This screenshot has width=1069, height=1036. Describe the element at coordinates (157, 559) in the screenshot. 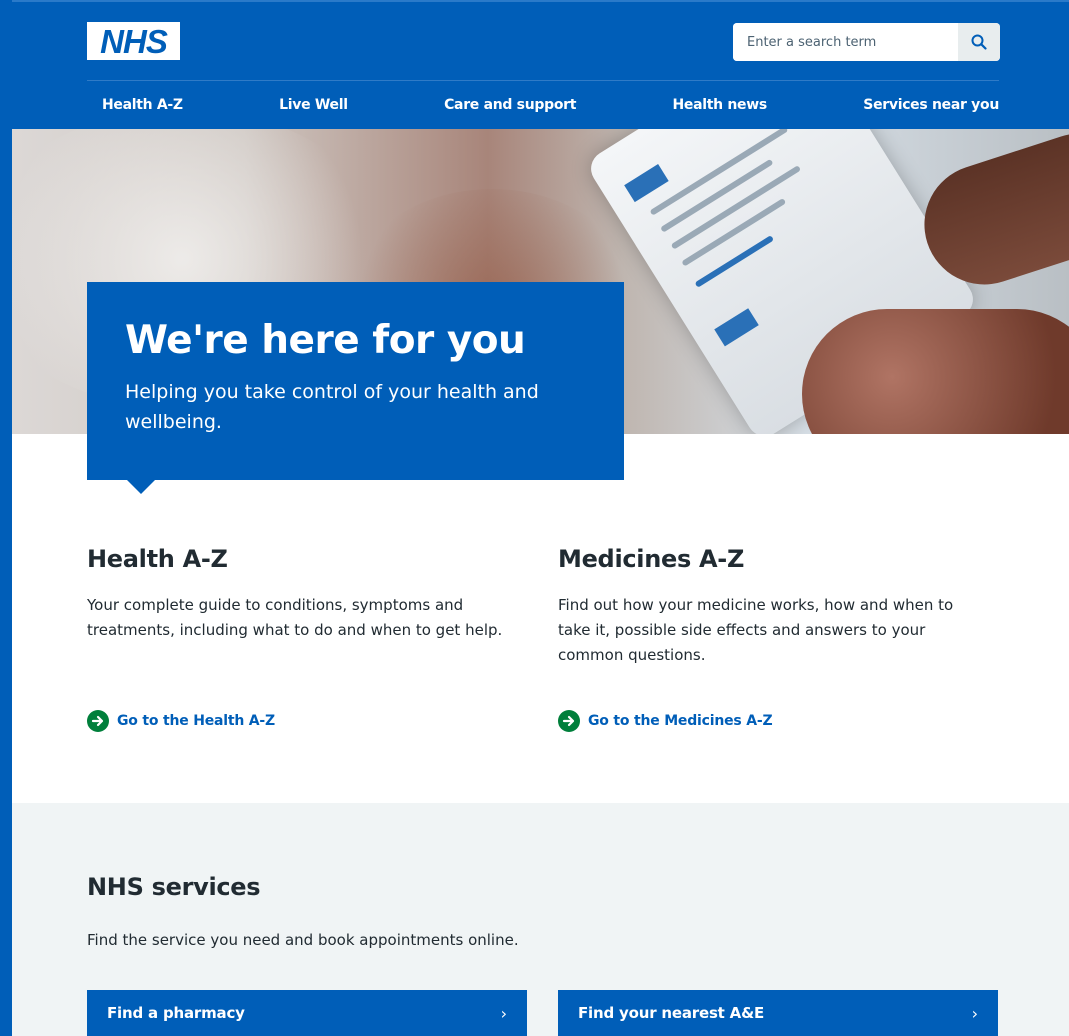

I see `health-a-z-heading: Health A-Z` at that location.